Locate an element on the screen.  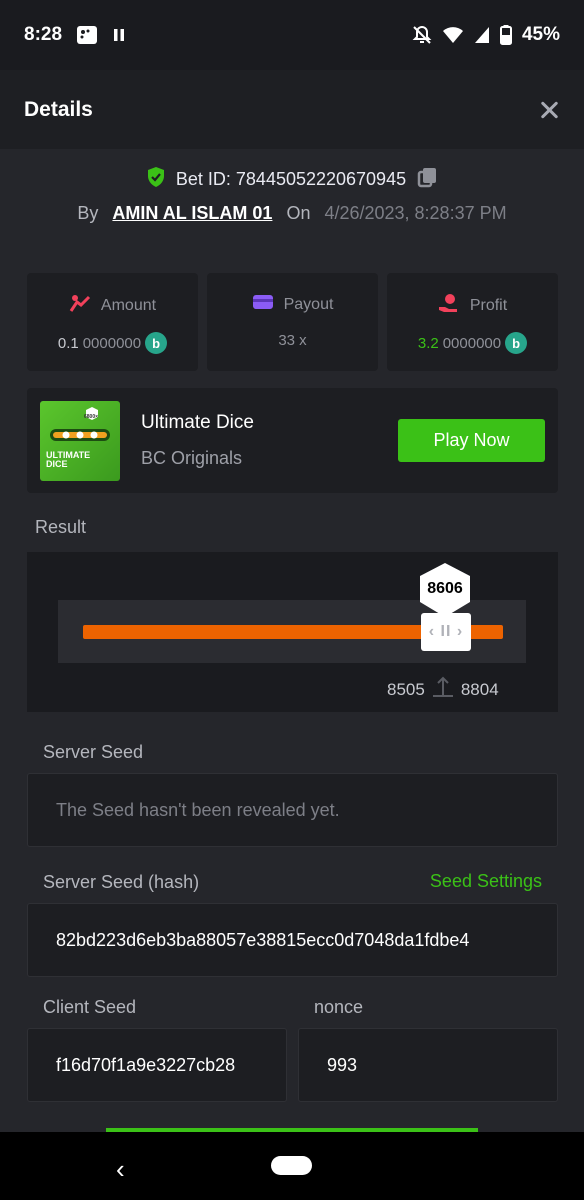
client-seed-label: Client Seed is located at coordinates (90, 1007).